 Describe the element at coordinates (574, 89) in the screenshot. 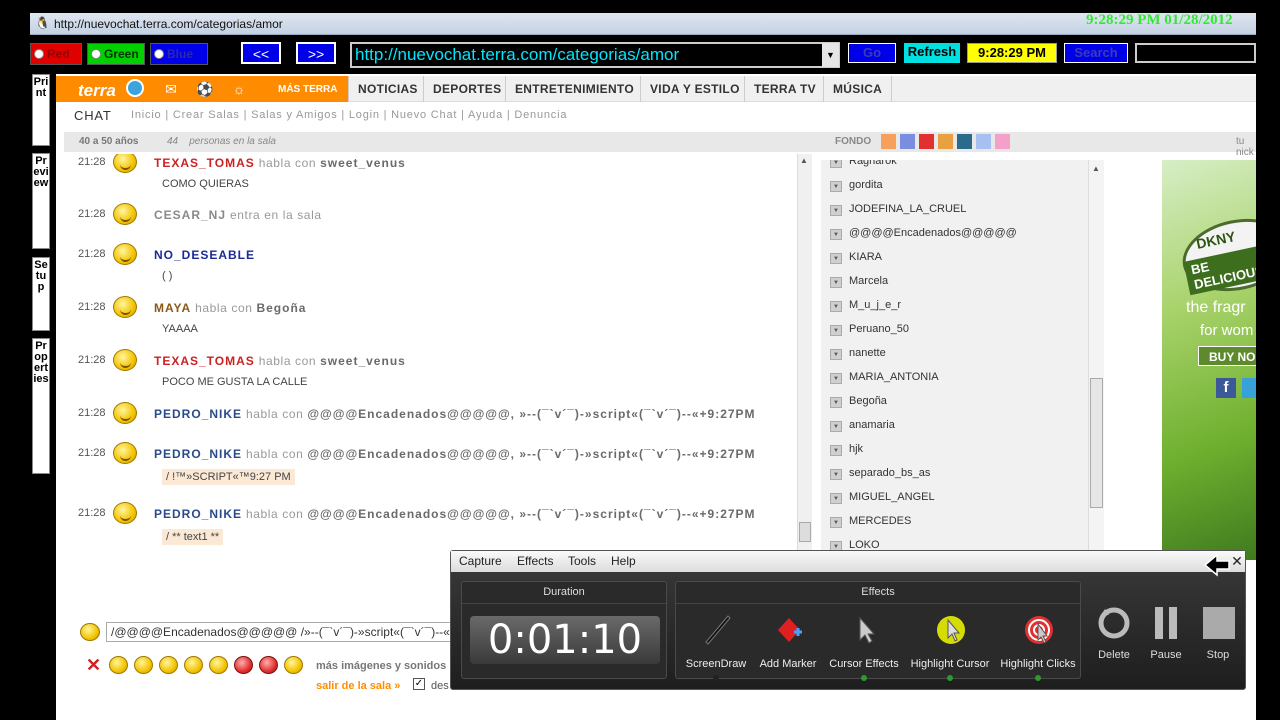

I see `nav-entretenimiento: ENTRETENIMIENTO` at that location.